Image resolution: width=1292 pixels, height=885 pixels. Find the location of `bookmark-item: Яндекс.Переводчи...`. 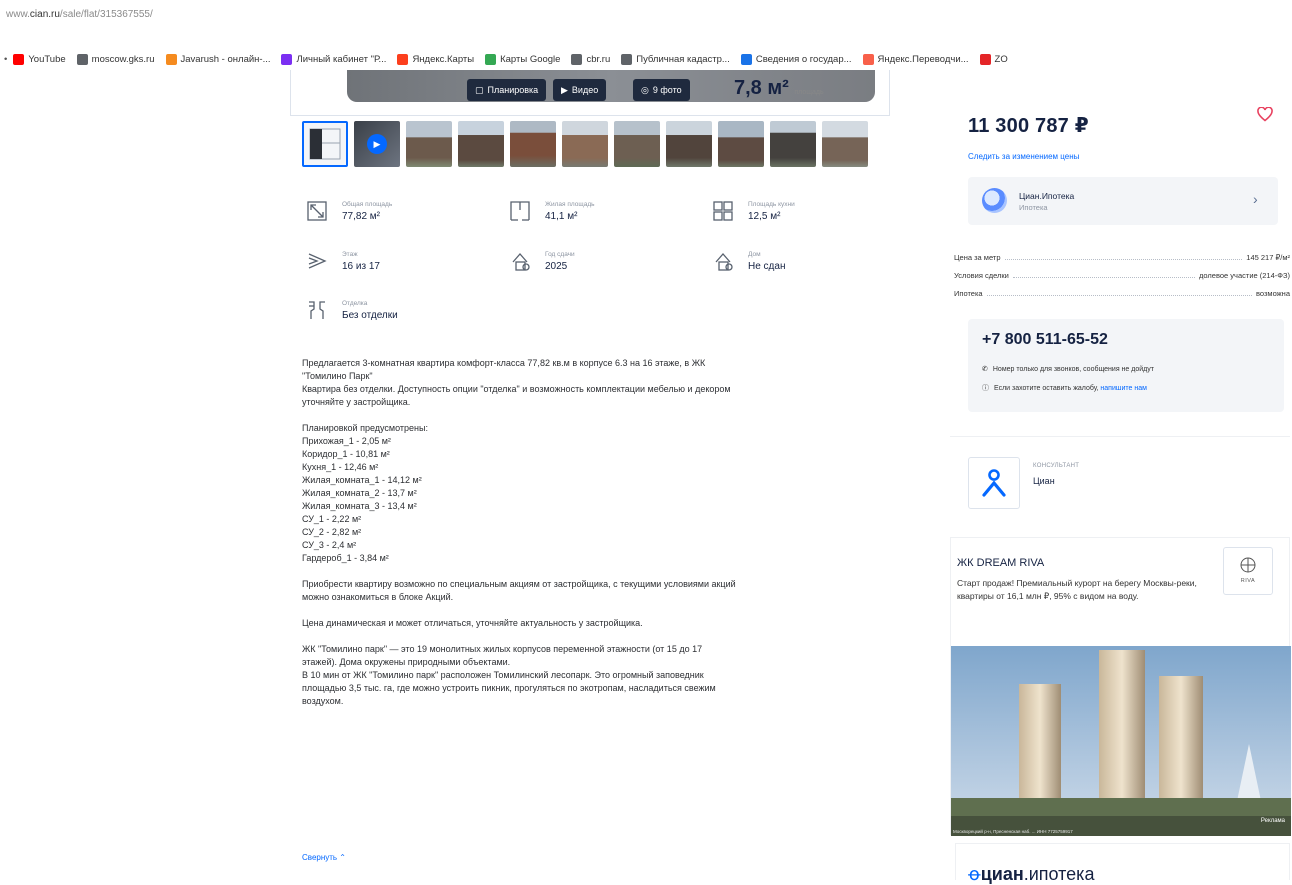

bookmark-item: Яндекс.Переводчи... is located at coordinates (915, 59).